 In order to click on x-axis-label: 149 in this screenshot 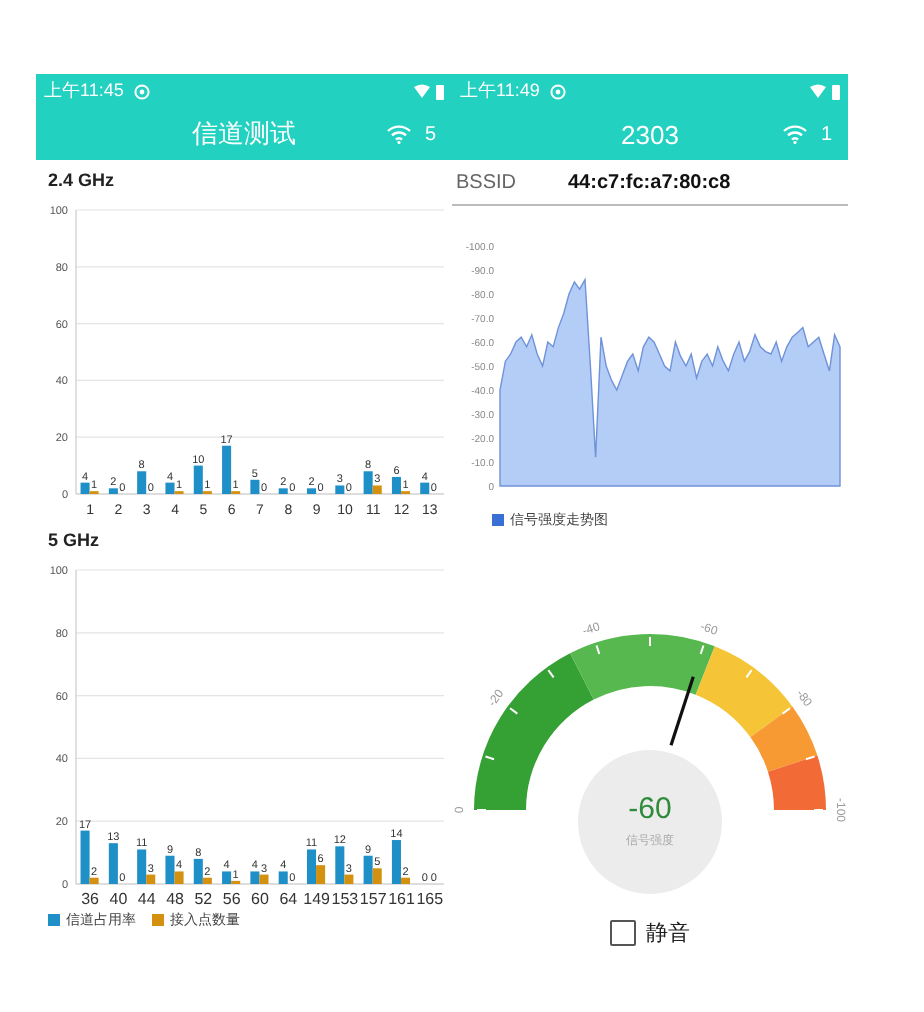, I will do `click(316, 899)`.